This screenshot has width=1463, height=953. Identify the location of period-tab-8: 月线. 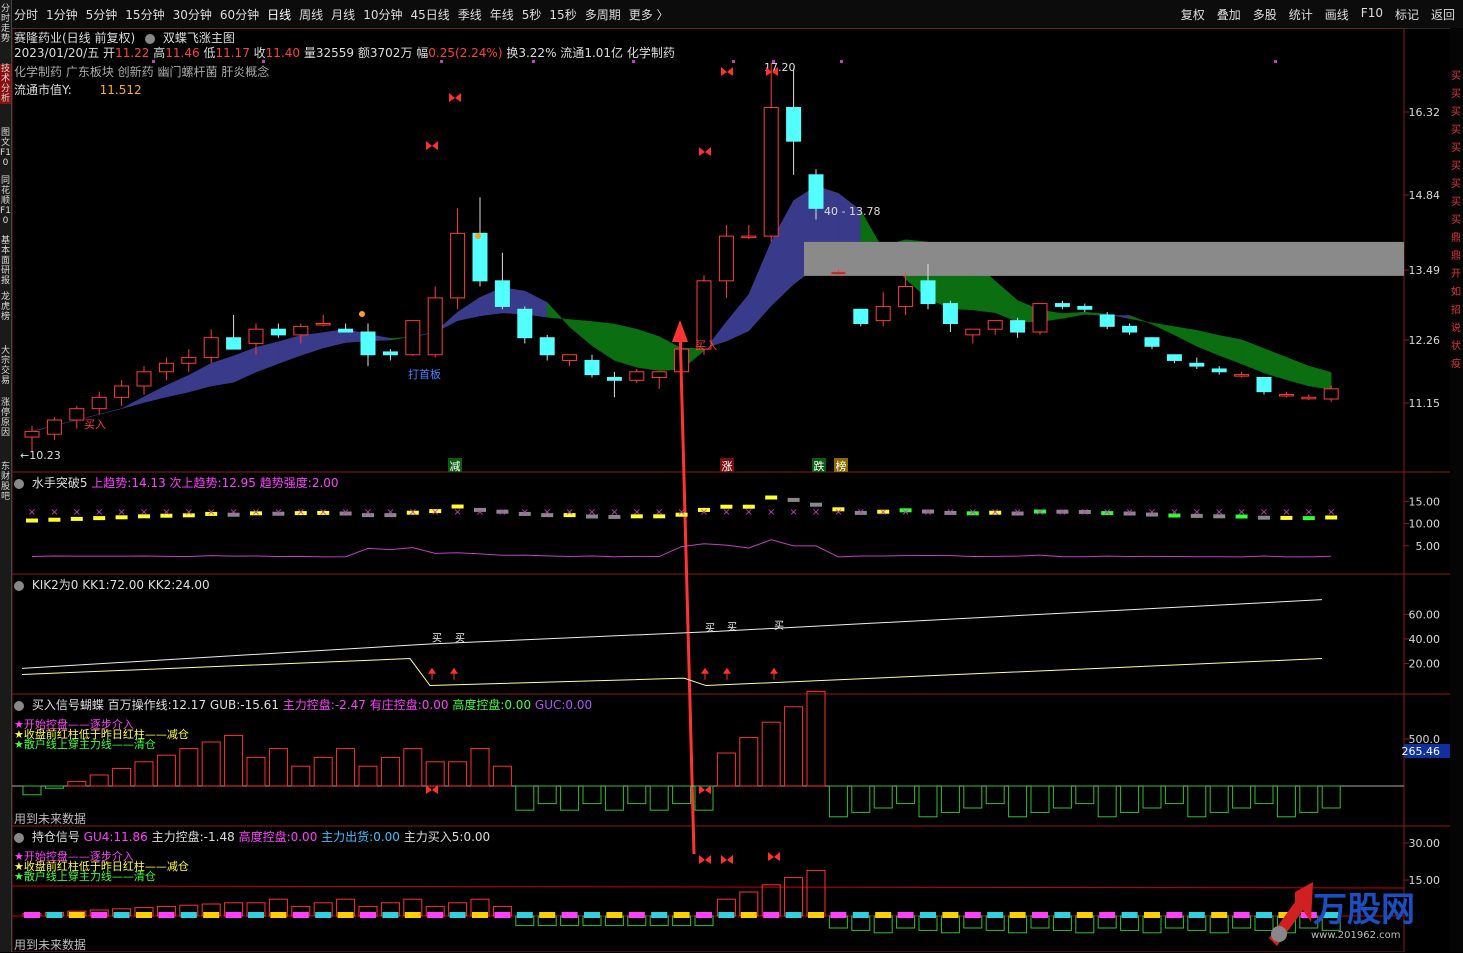
(343, 14).